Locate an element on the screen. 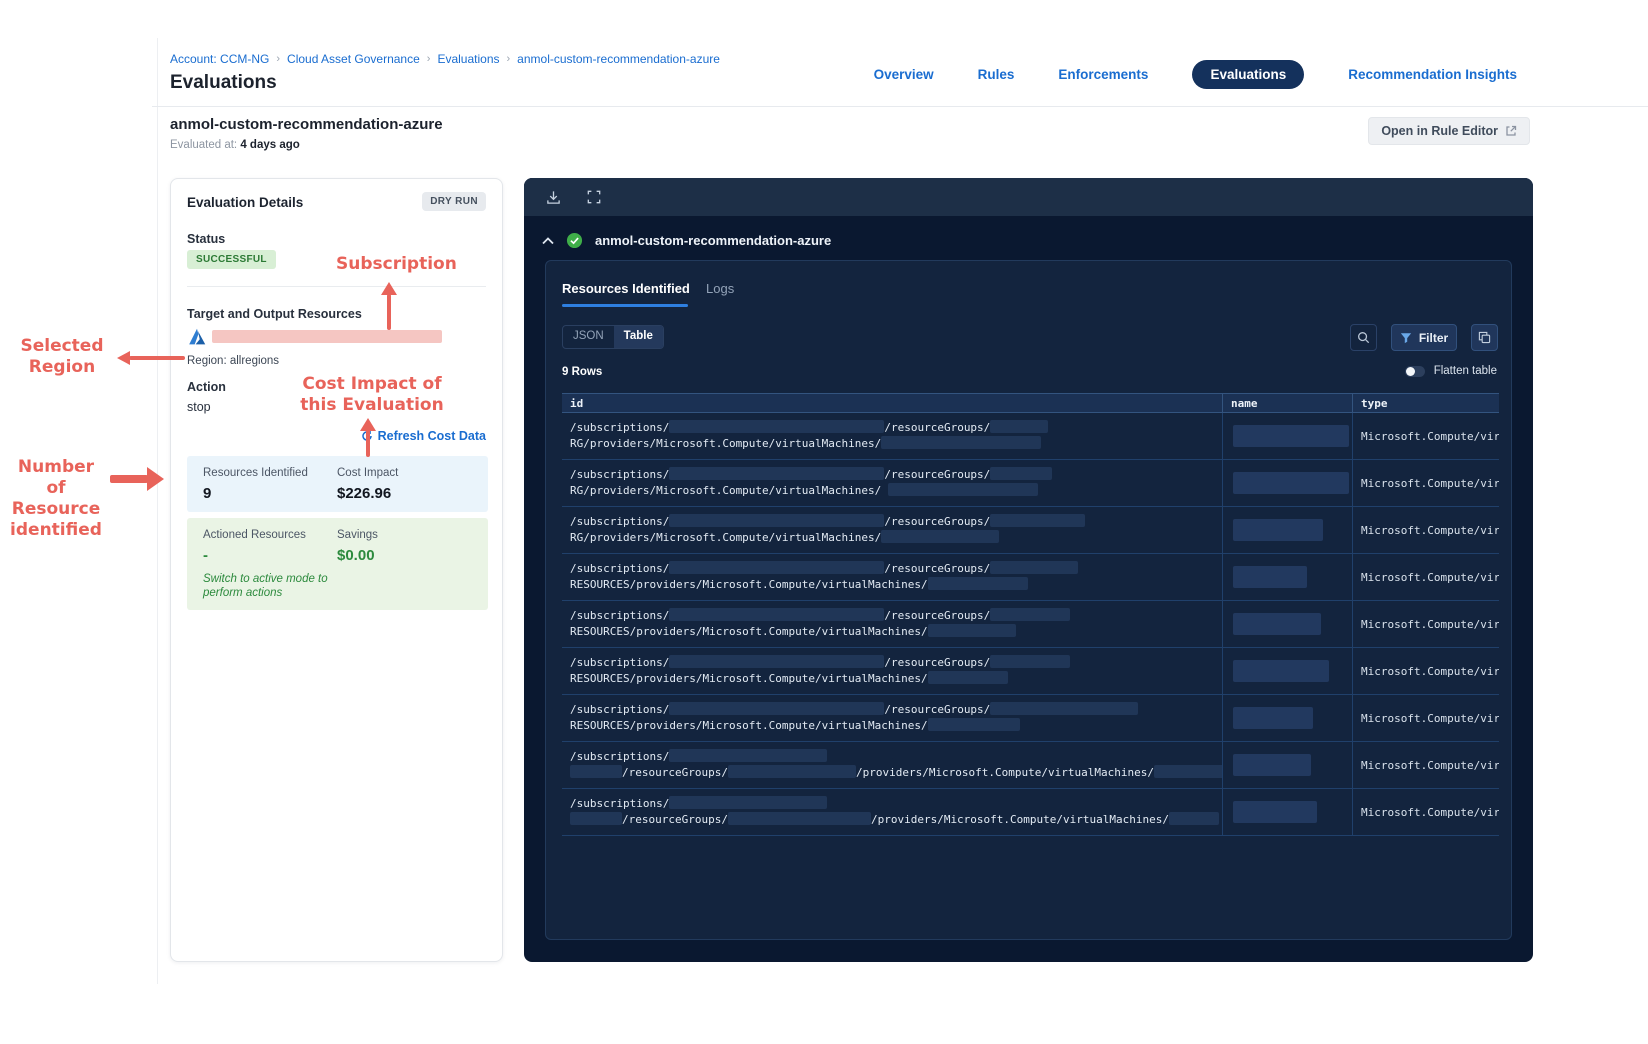 The image size is (1648, 1044). nav-enforcements: Enforcements is located at coordinates (1103, 74).